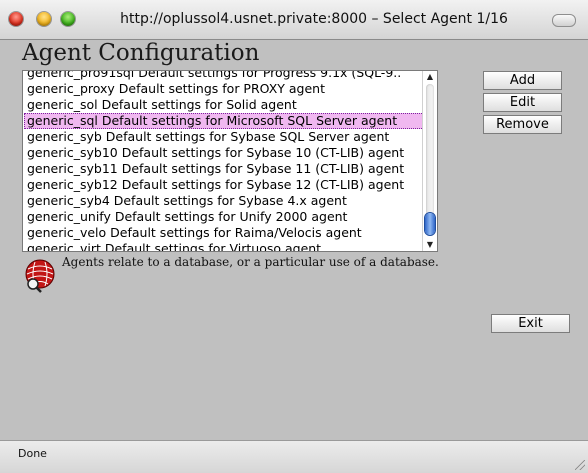  Describe the element at coordinates (522, 124) in the screenshot. I see `remove-agent-button: Remove` at that location.